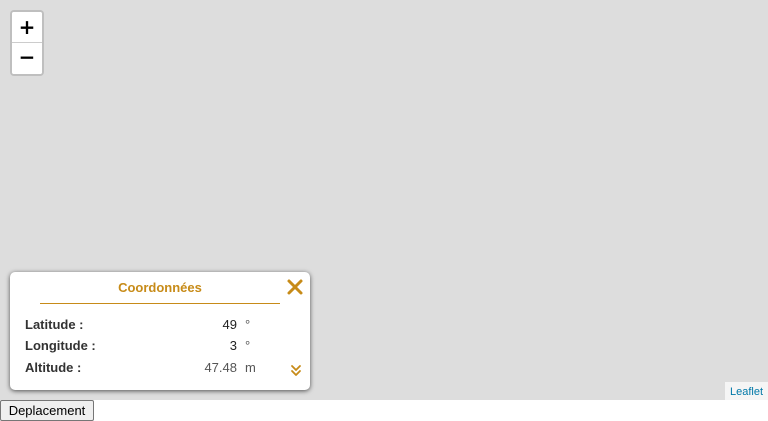 Image resolution: width=768 pixels, height=421 pixels. Describe the element at coordinates (233, 345) in the screenshot. I see `longitude-value: 3` at that location.